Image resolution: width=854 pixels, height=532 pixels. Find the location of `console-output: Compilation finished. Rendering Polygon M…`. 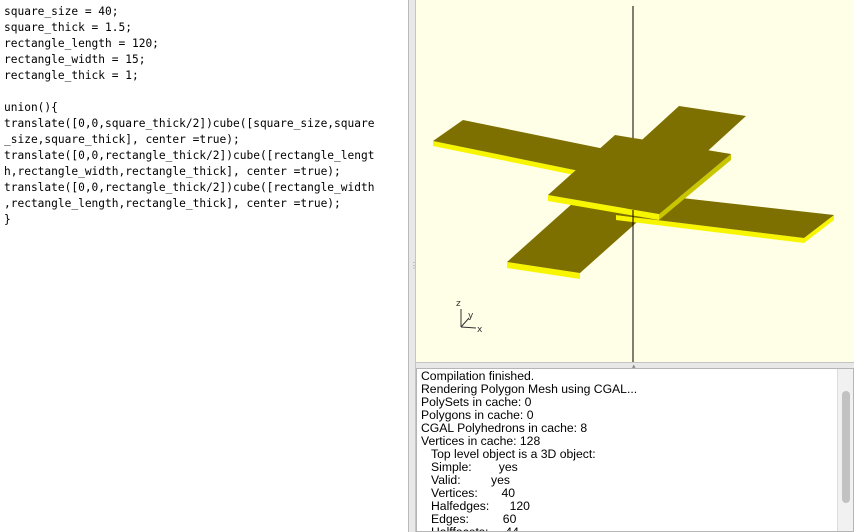

console-output: Compilation finished. Rendering Polygon M… is located at coordinates (529, 451).